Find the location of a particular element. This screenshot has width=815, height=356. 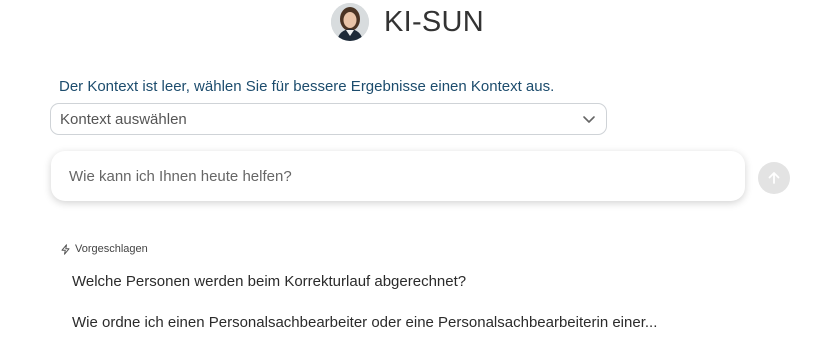

send-button is located at coordinates (774, 178).